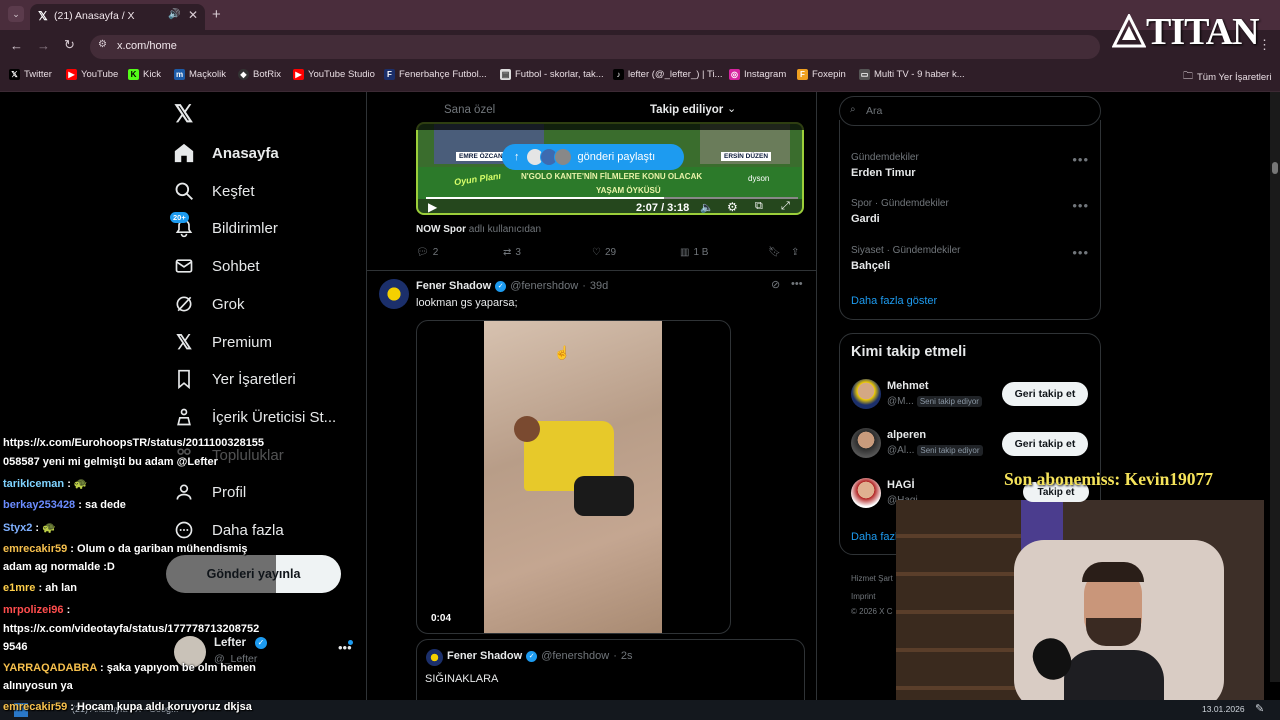 This screenshot has height=720, width=1280. I want to click on volume-icon: 🔈, so click(707, 207).